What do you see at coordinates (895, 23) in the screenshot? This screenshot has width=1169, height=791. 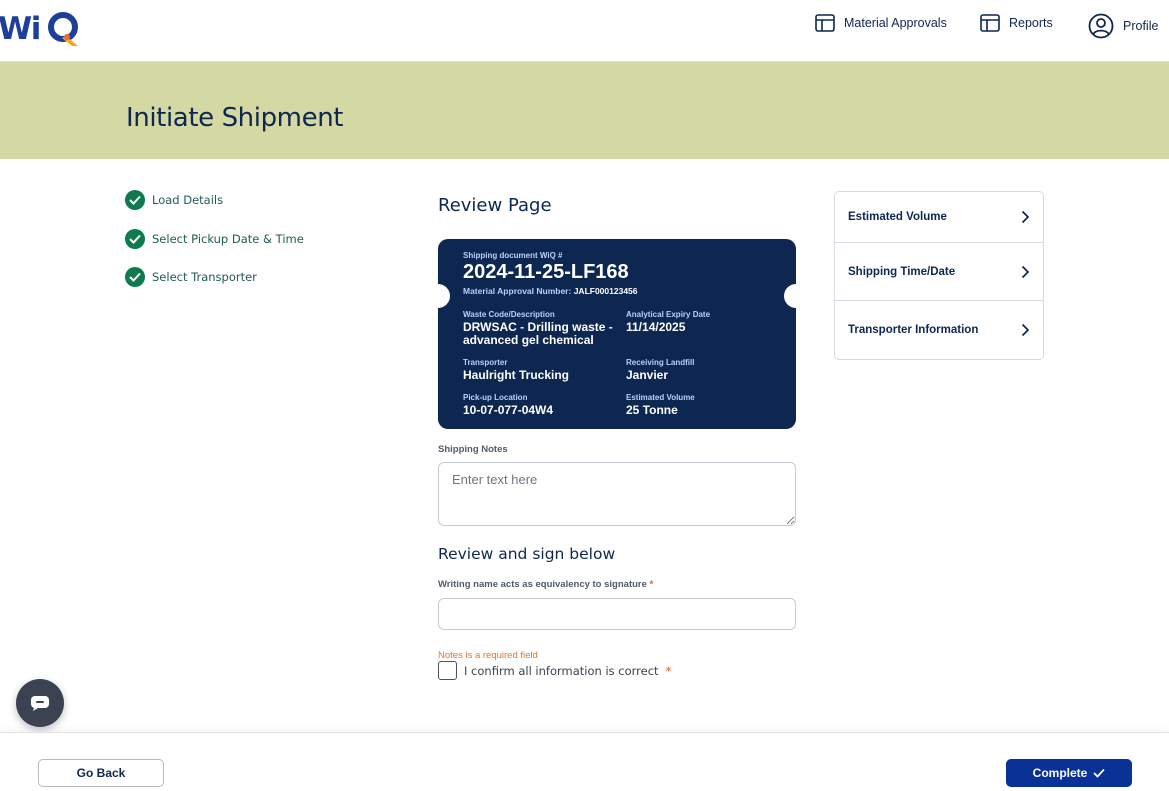 I see `nav-material-approvals-label: Material Approvals` at bounding box center [895, 23].